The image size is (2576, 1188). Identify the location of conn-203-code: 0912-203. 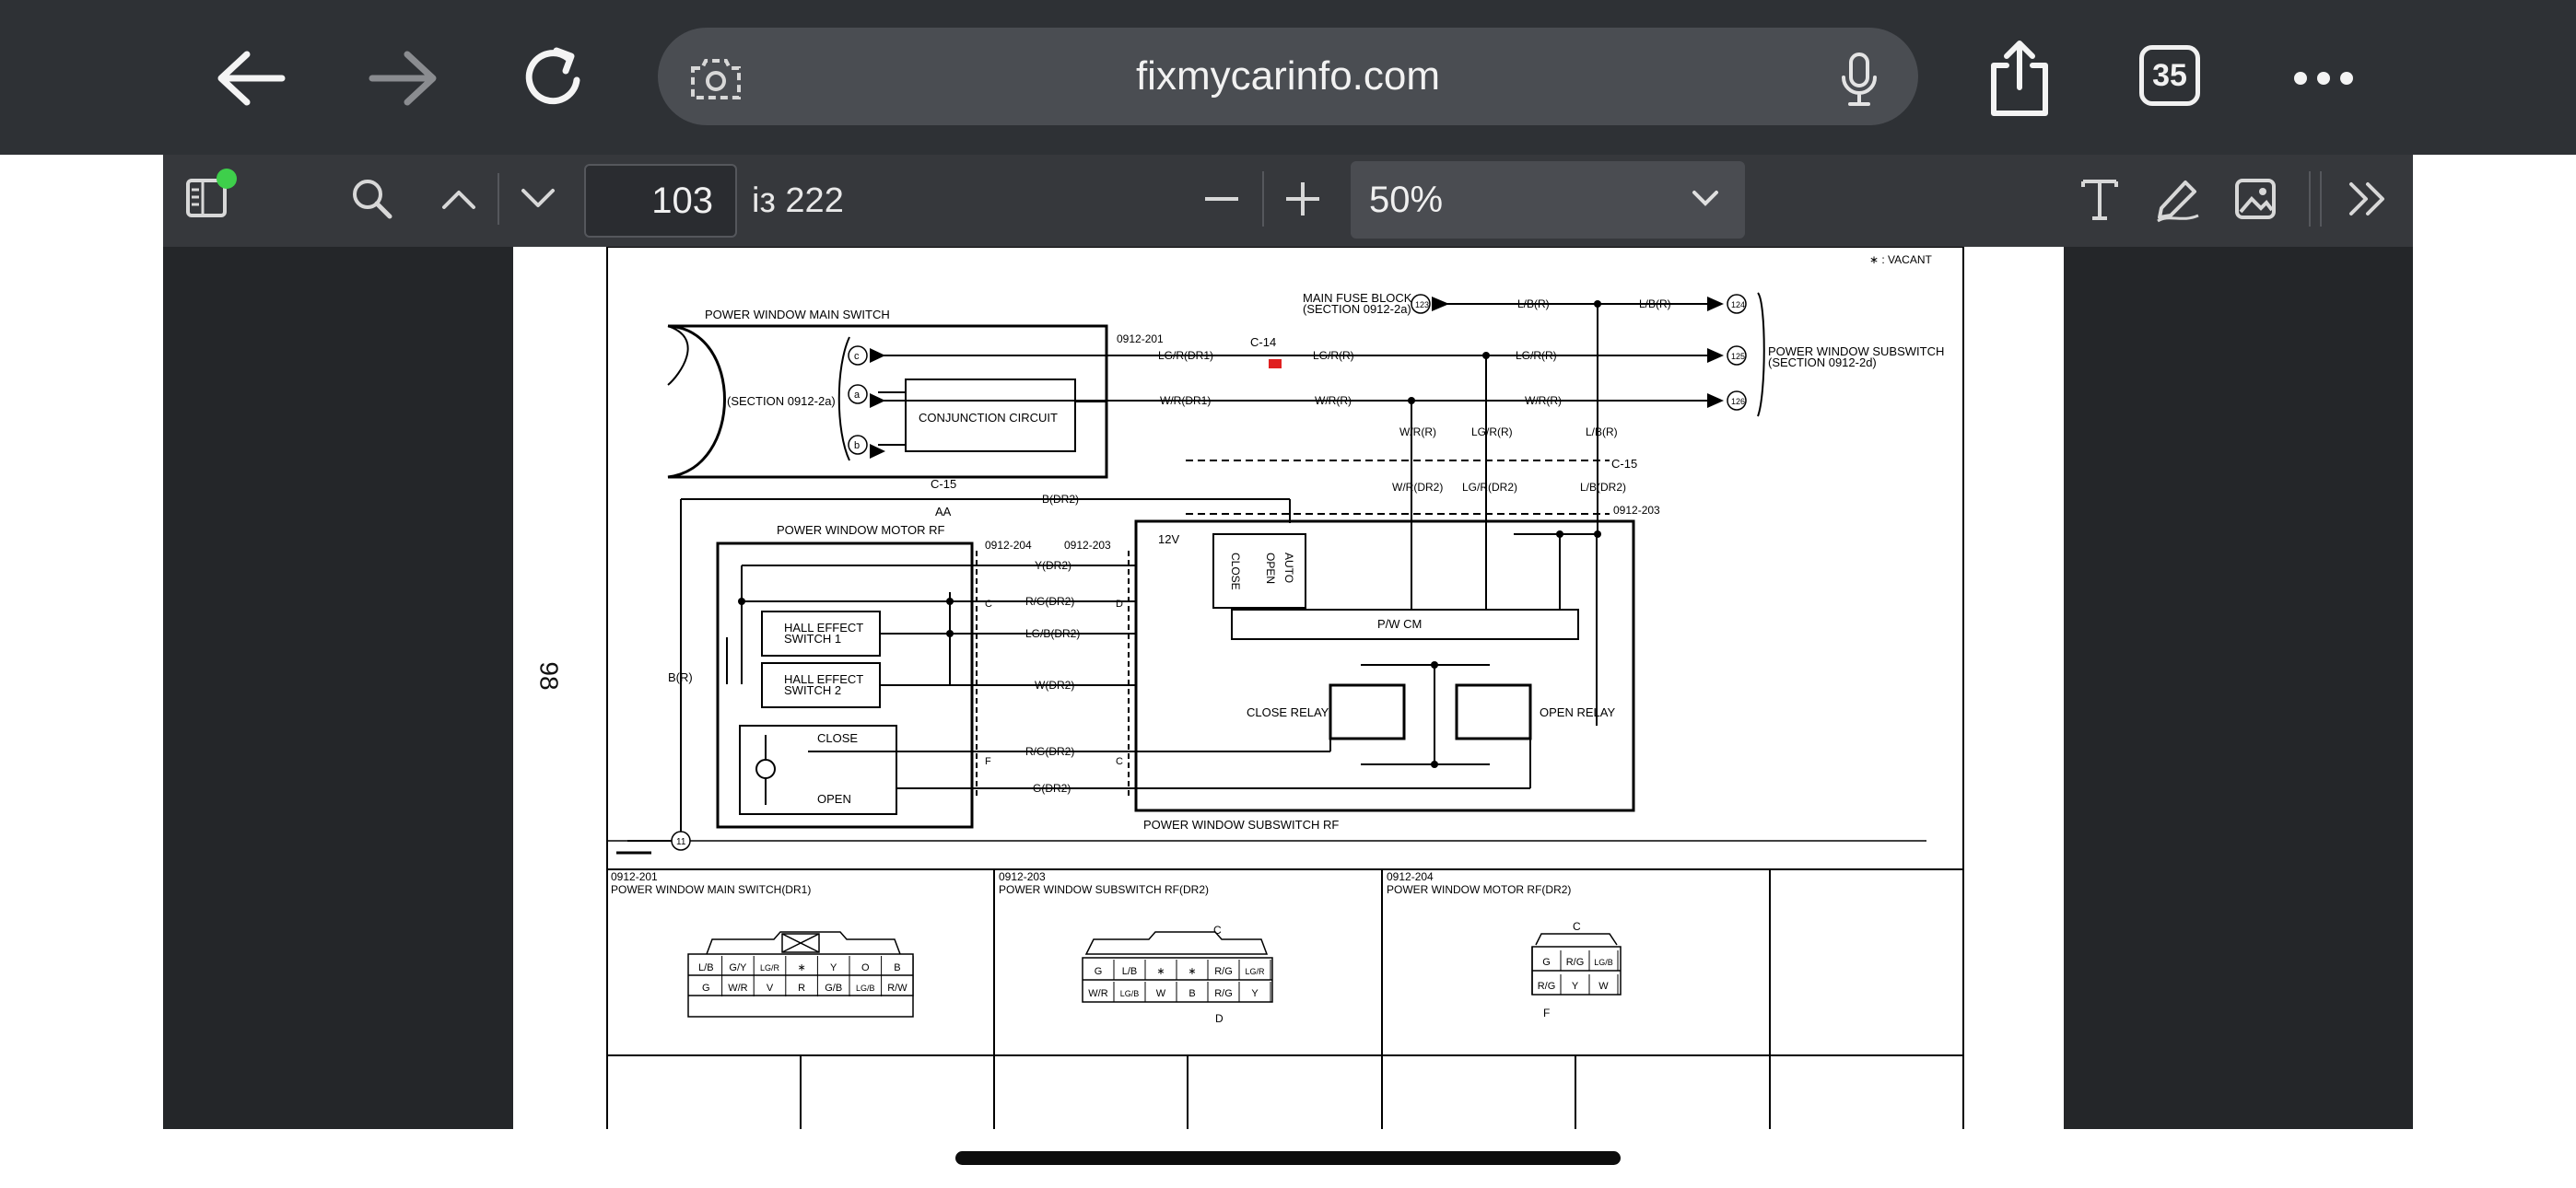
(1022, 876).